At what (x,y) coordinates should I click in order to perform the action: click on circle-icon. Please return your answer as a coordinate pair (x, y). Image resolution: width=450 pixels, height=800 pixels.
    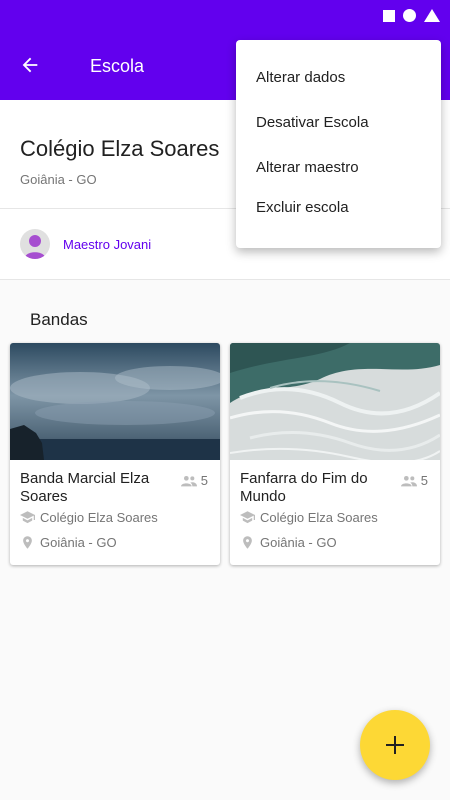
    Looking at the image, I should click on (409, 15).